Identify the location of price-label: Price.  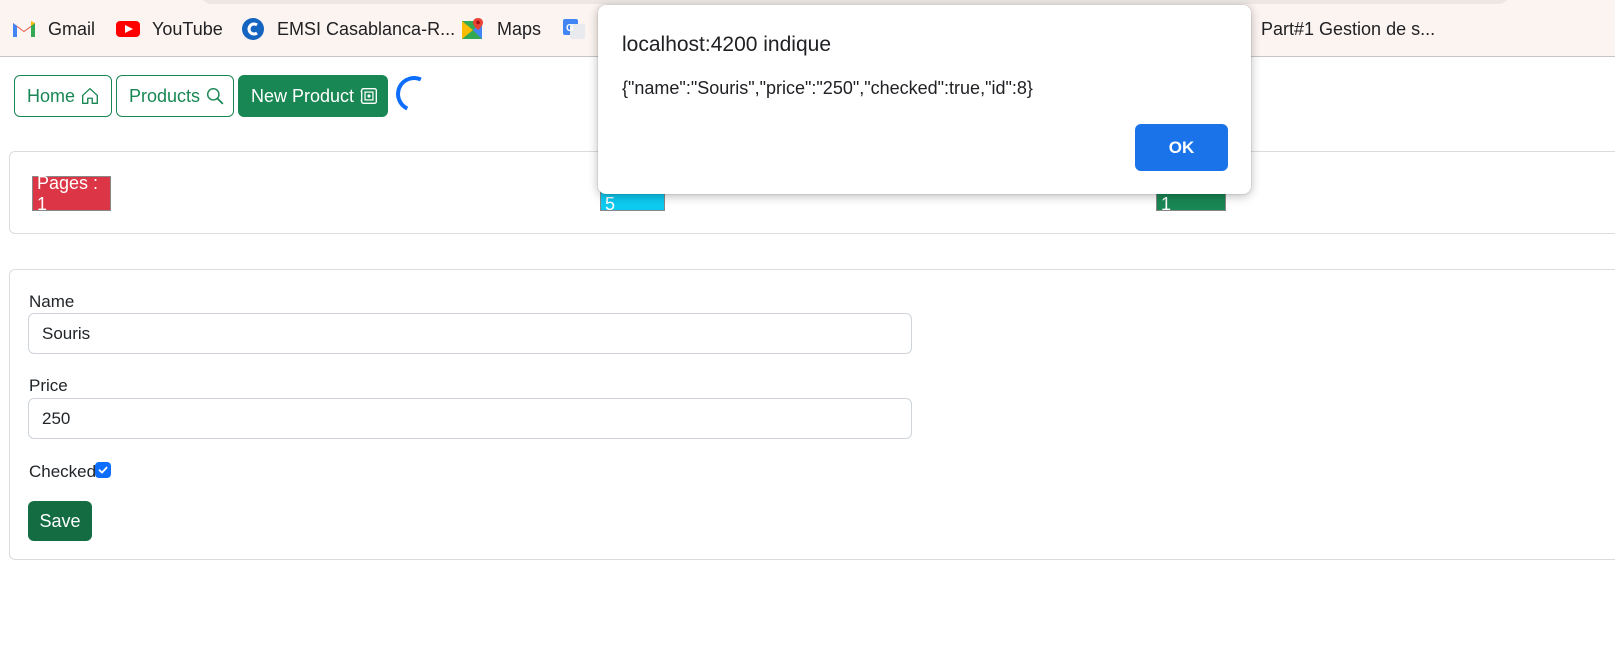
(48, 385).